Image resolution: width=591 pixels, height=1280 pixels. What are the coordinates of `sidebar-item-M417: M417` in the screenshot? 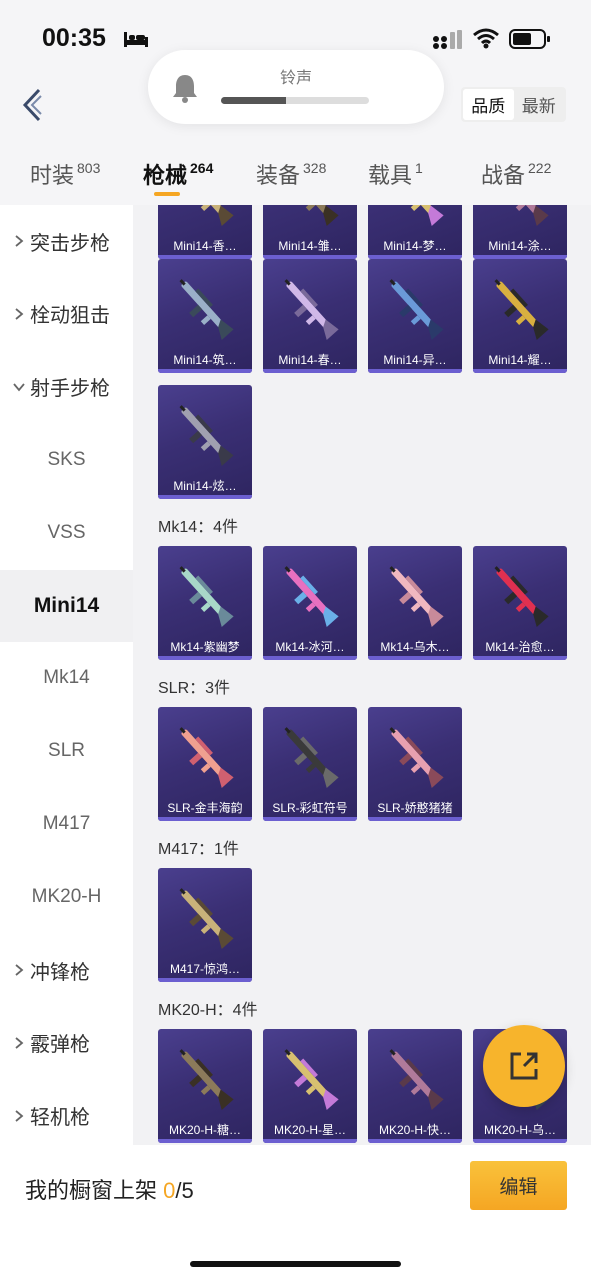 It's located at (66, 824).